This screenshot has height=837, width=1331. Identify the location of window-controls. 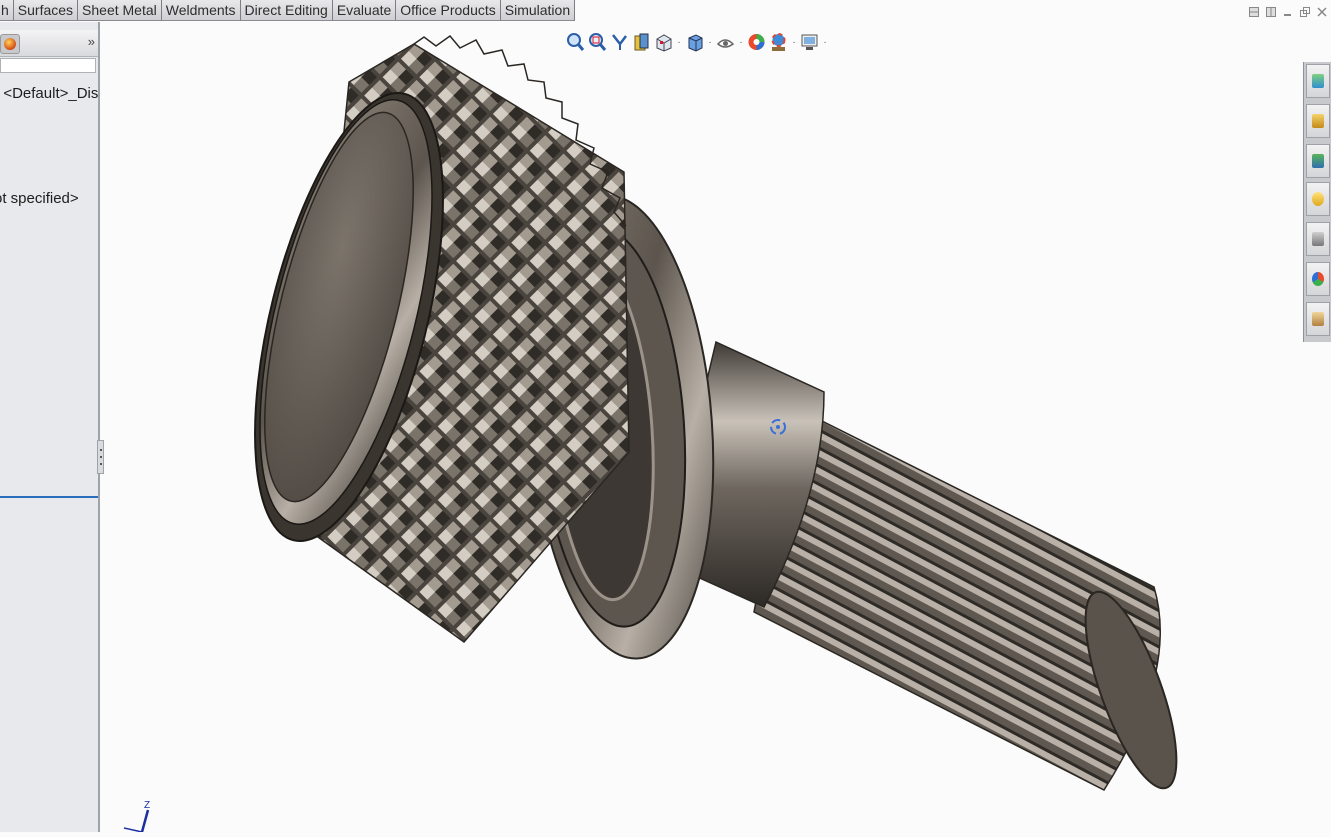
(1287, 11).